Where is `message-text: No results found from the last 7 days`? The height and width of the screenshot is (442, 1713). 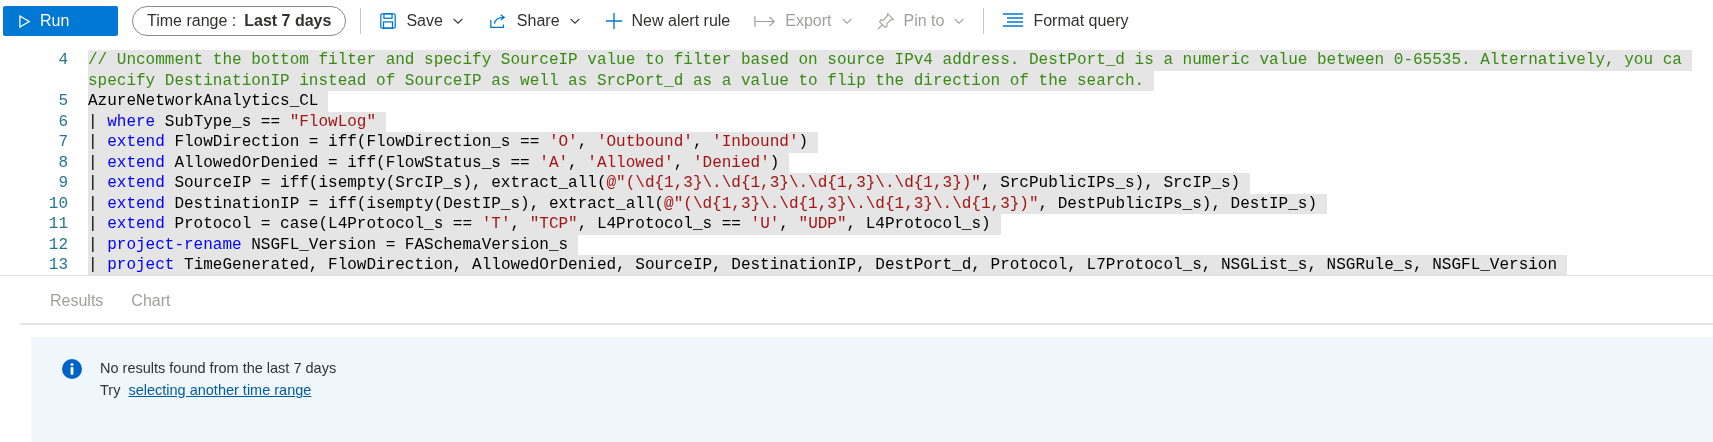 message-text: No results found from the last 7 days is located at coordinates (218, 368).